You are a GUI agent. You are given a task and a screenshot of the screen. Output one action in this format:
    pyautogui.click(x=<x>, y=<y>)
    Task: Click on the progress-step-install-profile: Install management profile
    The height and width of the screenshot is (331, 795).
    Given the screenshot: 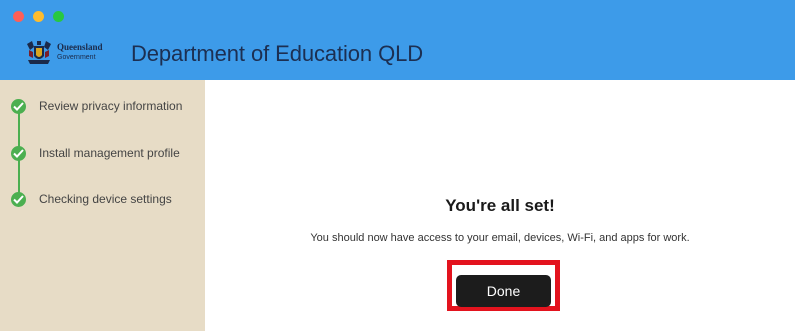 What is the action you would take?
    pyautogui.click(x=100, y=153)
    